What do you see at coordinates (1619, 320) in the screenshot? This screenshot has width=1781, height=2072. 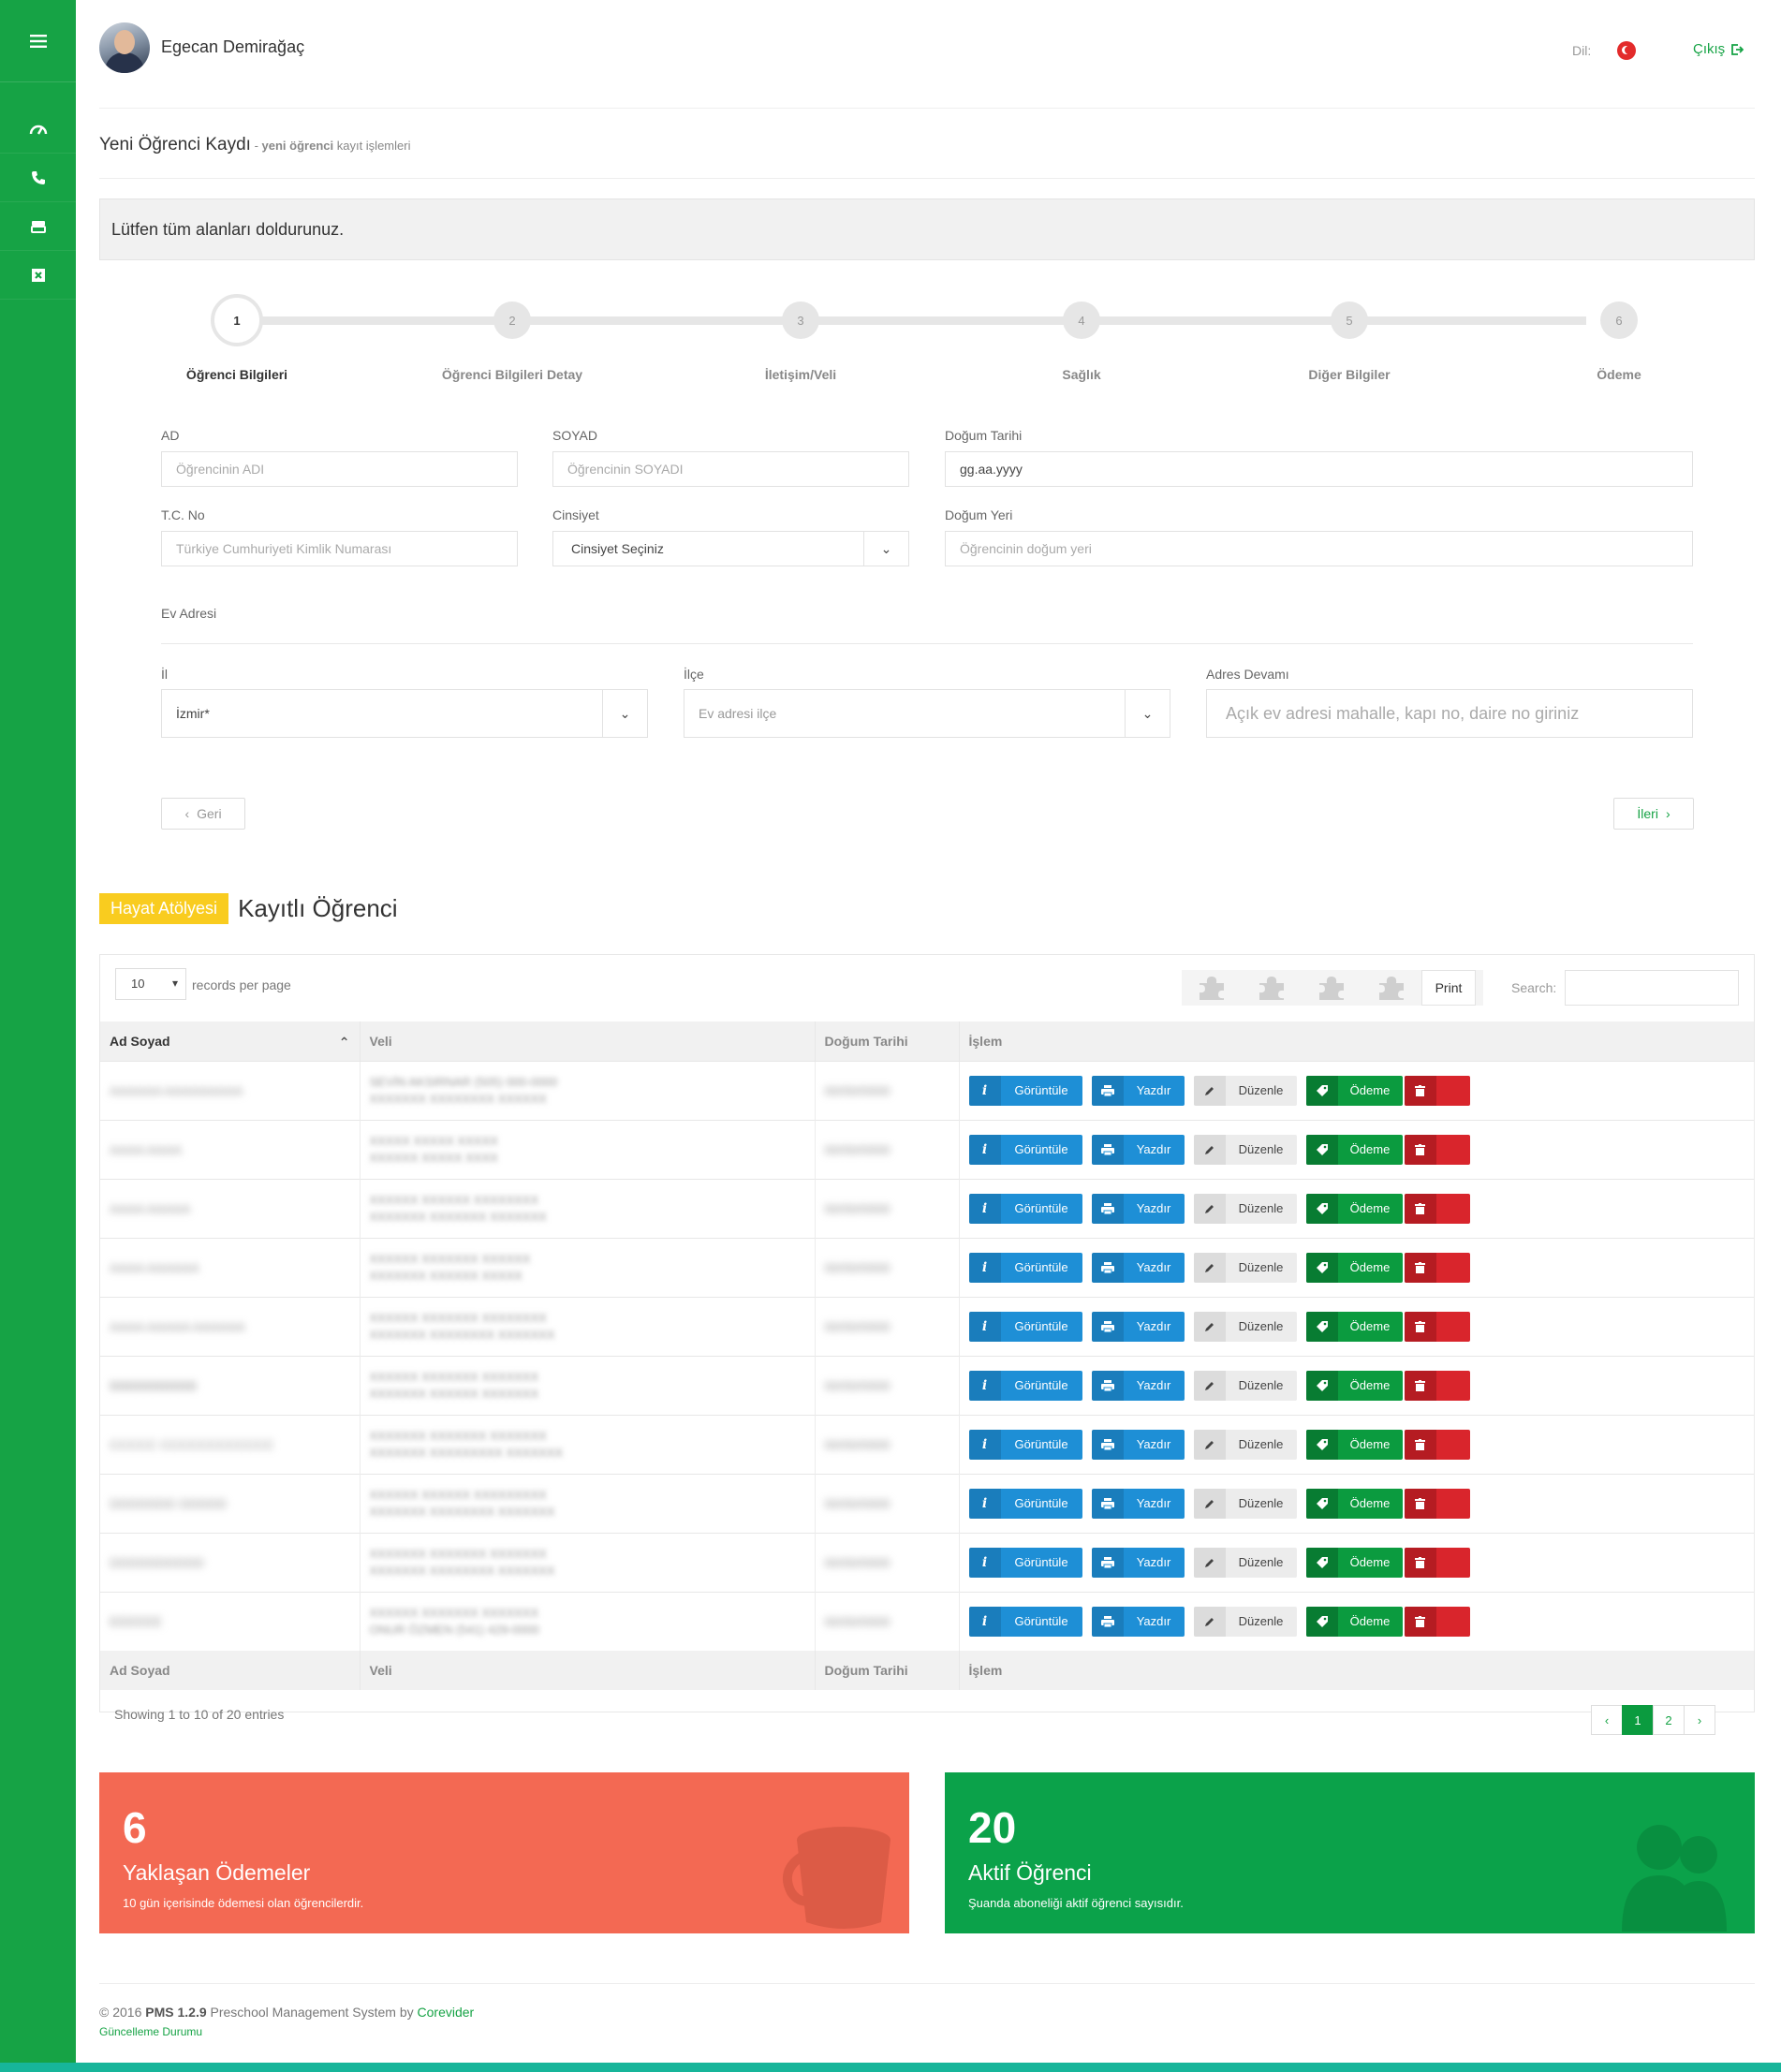 I see `wizard-step-6: 6` at bounding box center [1619, 320].